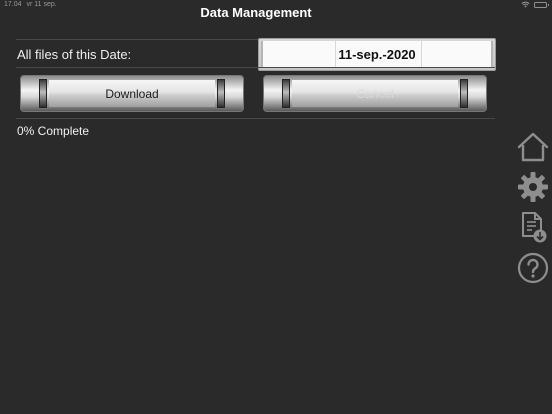 The height and width of the screenshot is (414, 552). What do you see at coordinates (533, 147) in the screenshot?
I see `home-icon` at bounding box center [533, 147].